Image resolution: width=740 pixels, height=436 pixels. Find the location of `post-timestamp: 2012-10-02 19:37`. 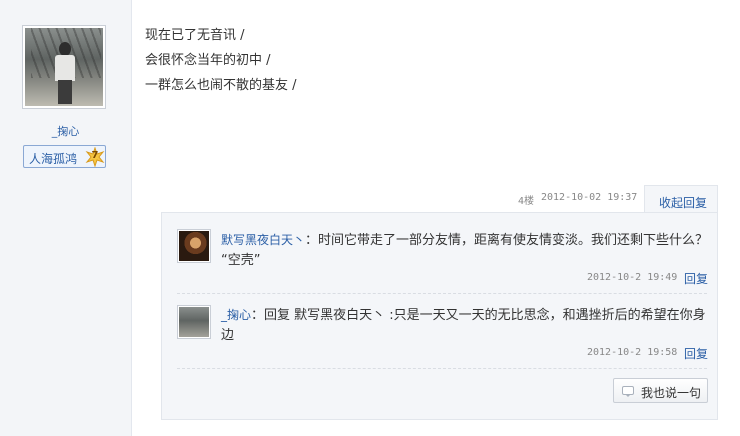

post-timestamp: 2012-10-02 19:37 is located at coordinates (589, 197).